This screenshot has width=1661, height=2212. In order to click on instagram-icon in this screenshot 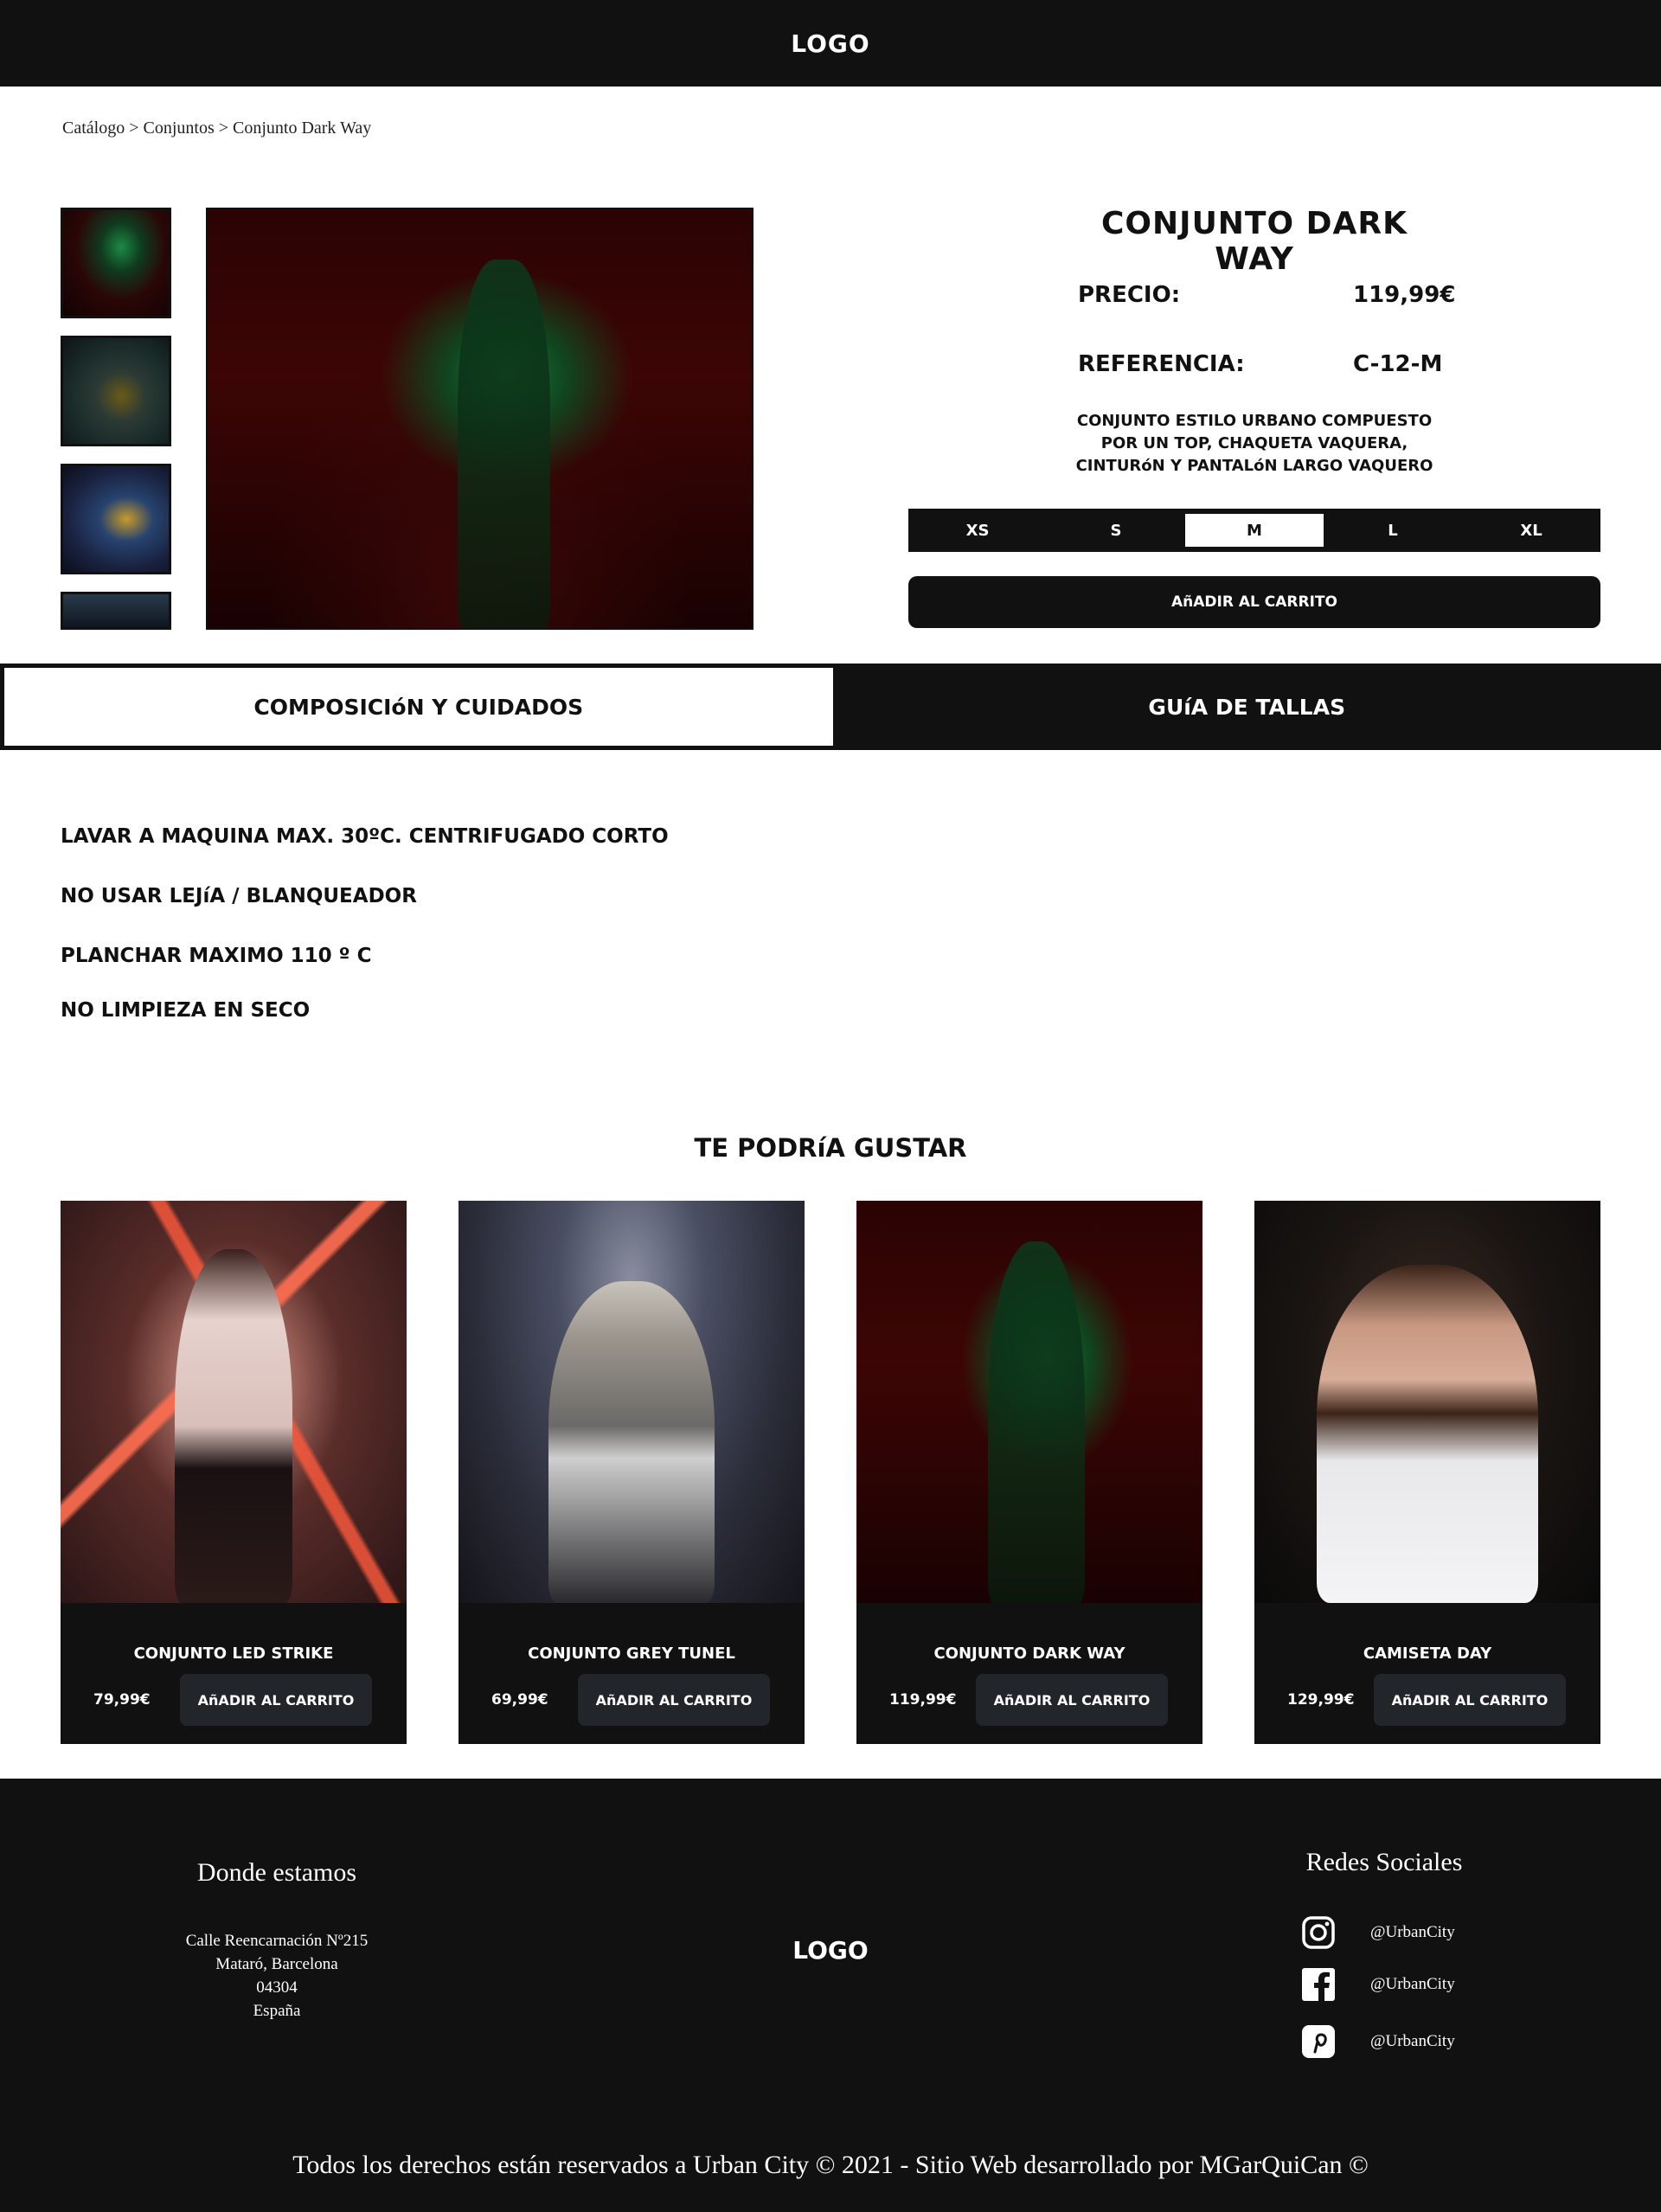, I will do `click(1318, 1932)`.